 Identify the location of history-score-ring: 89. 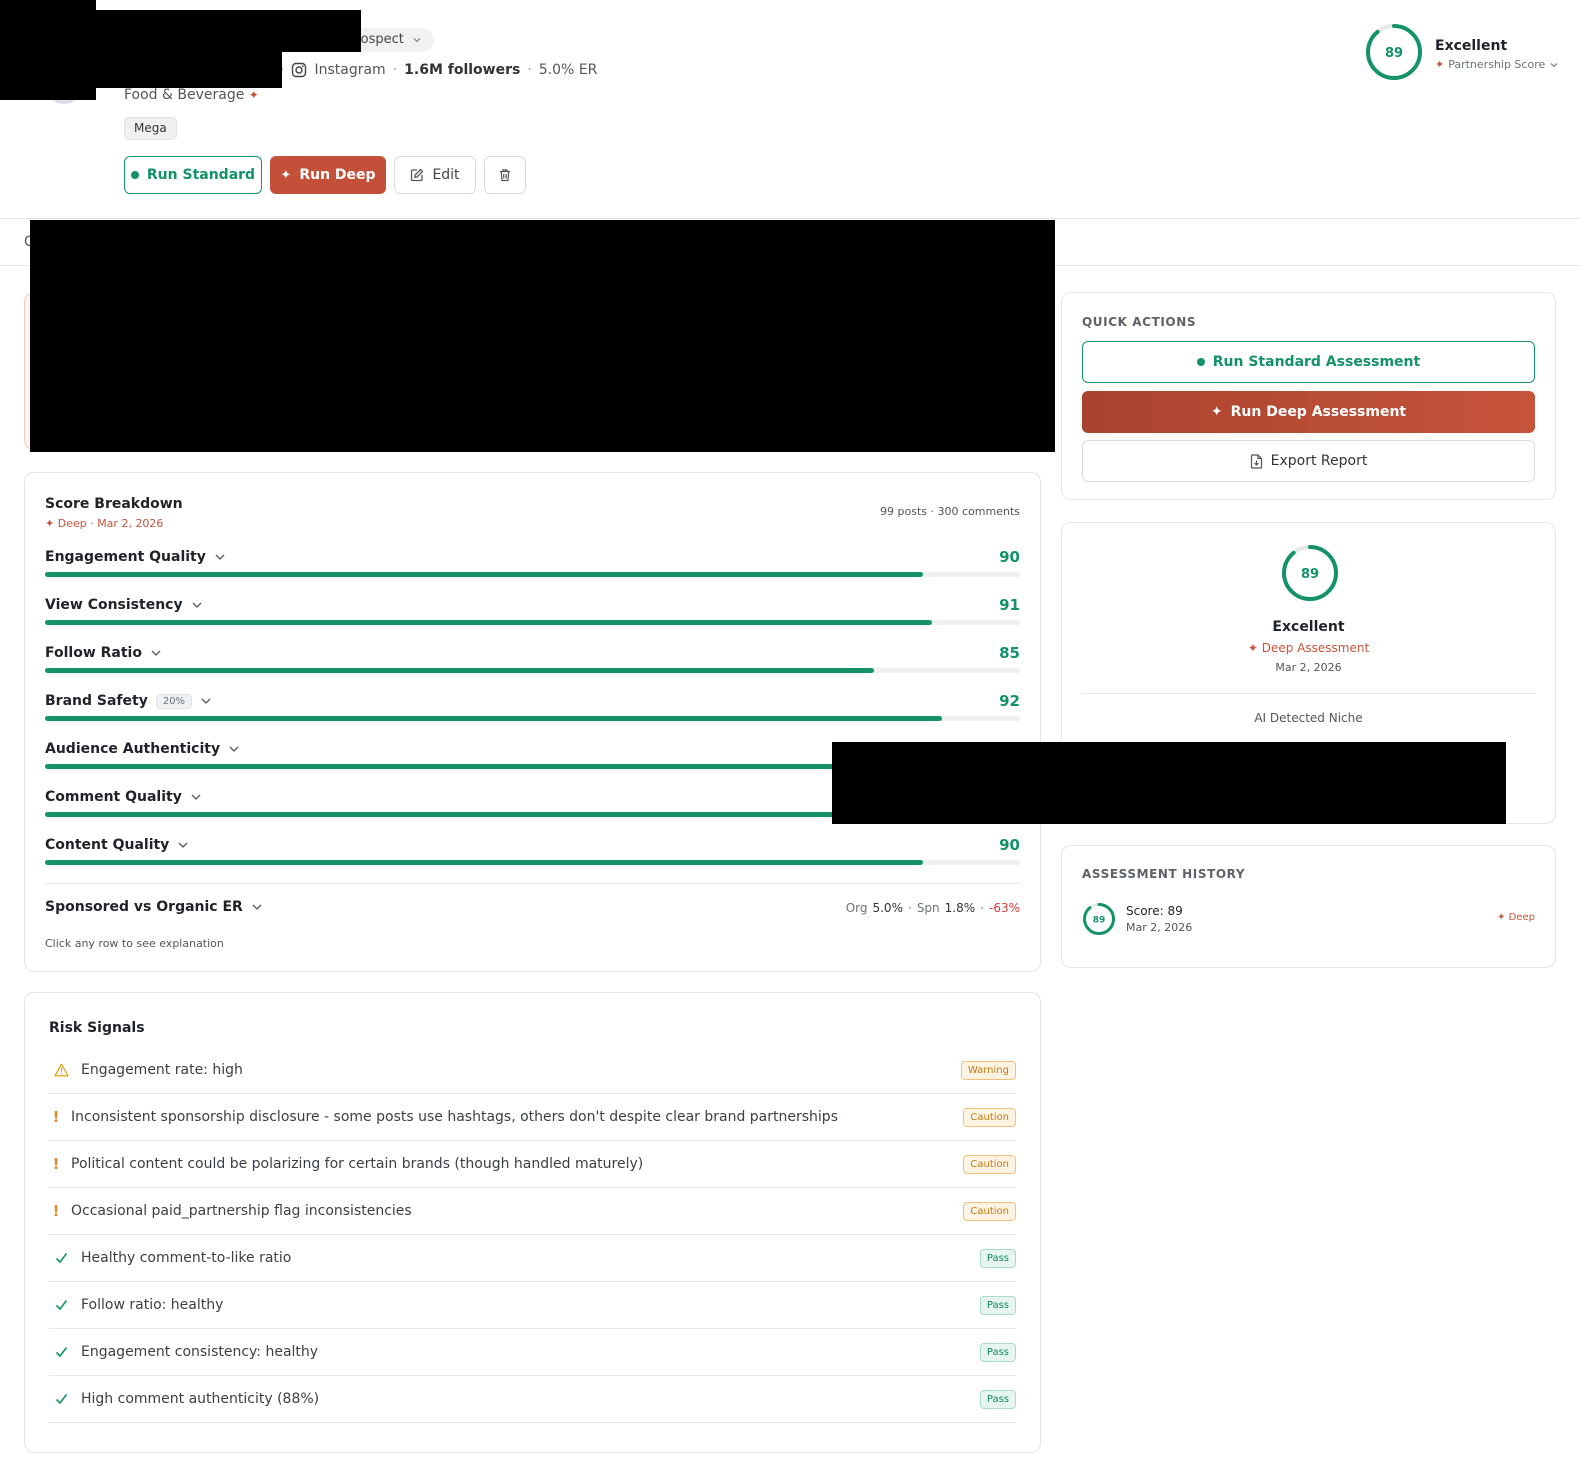
(1099, 919).